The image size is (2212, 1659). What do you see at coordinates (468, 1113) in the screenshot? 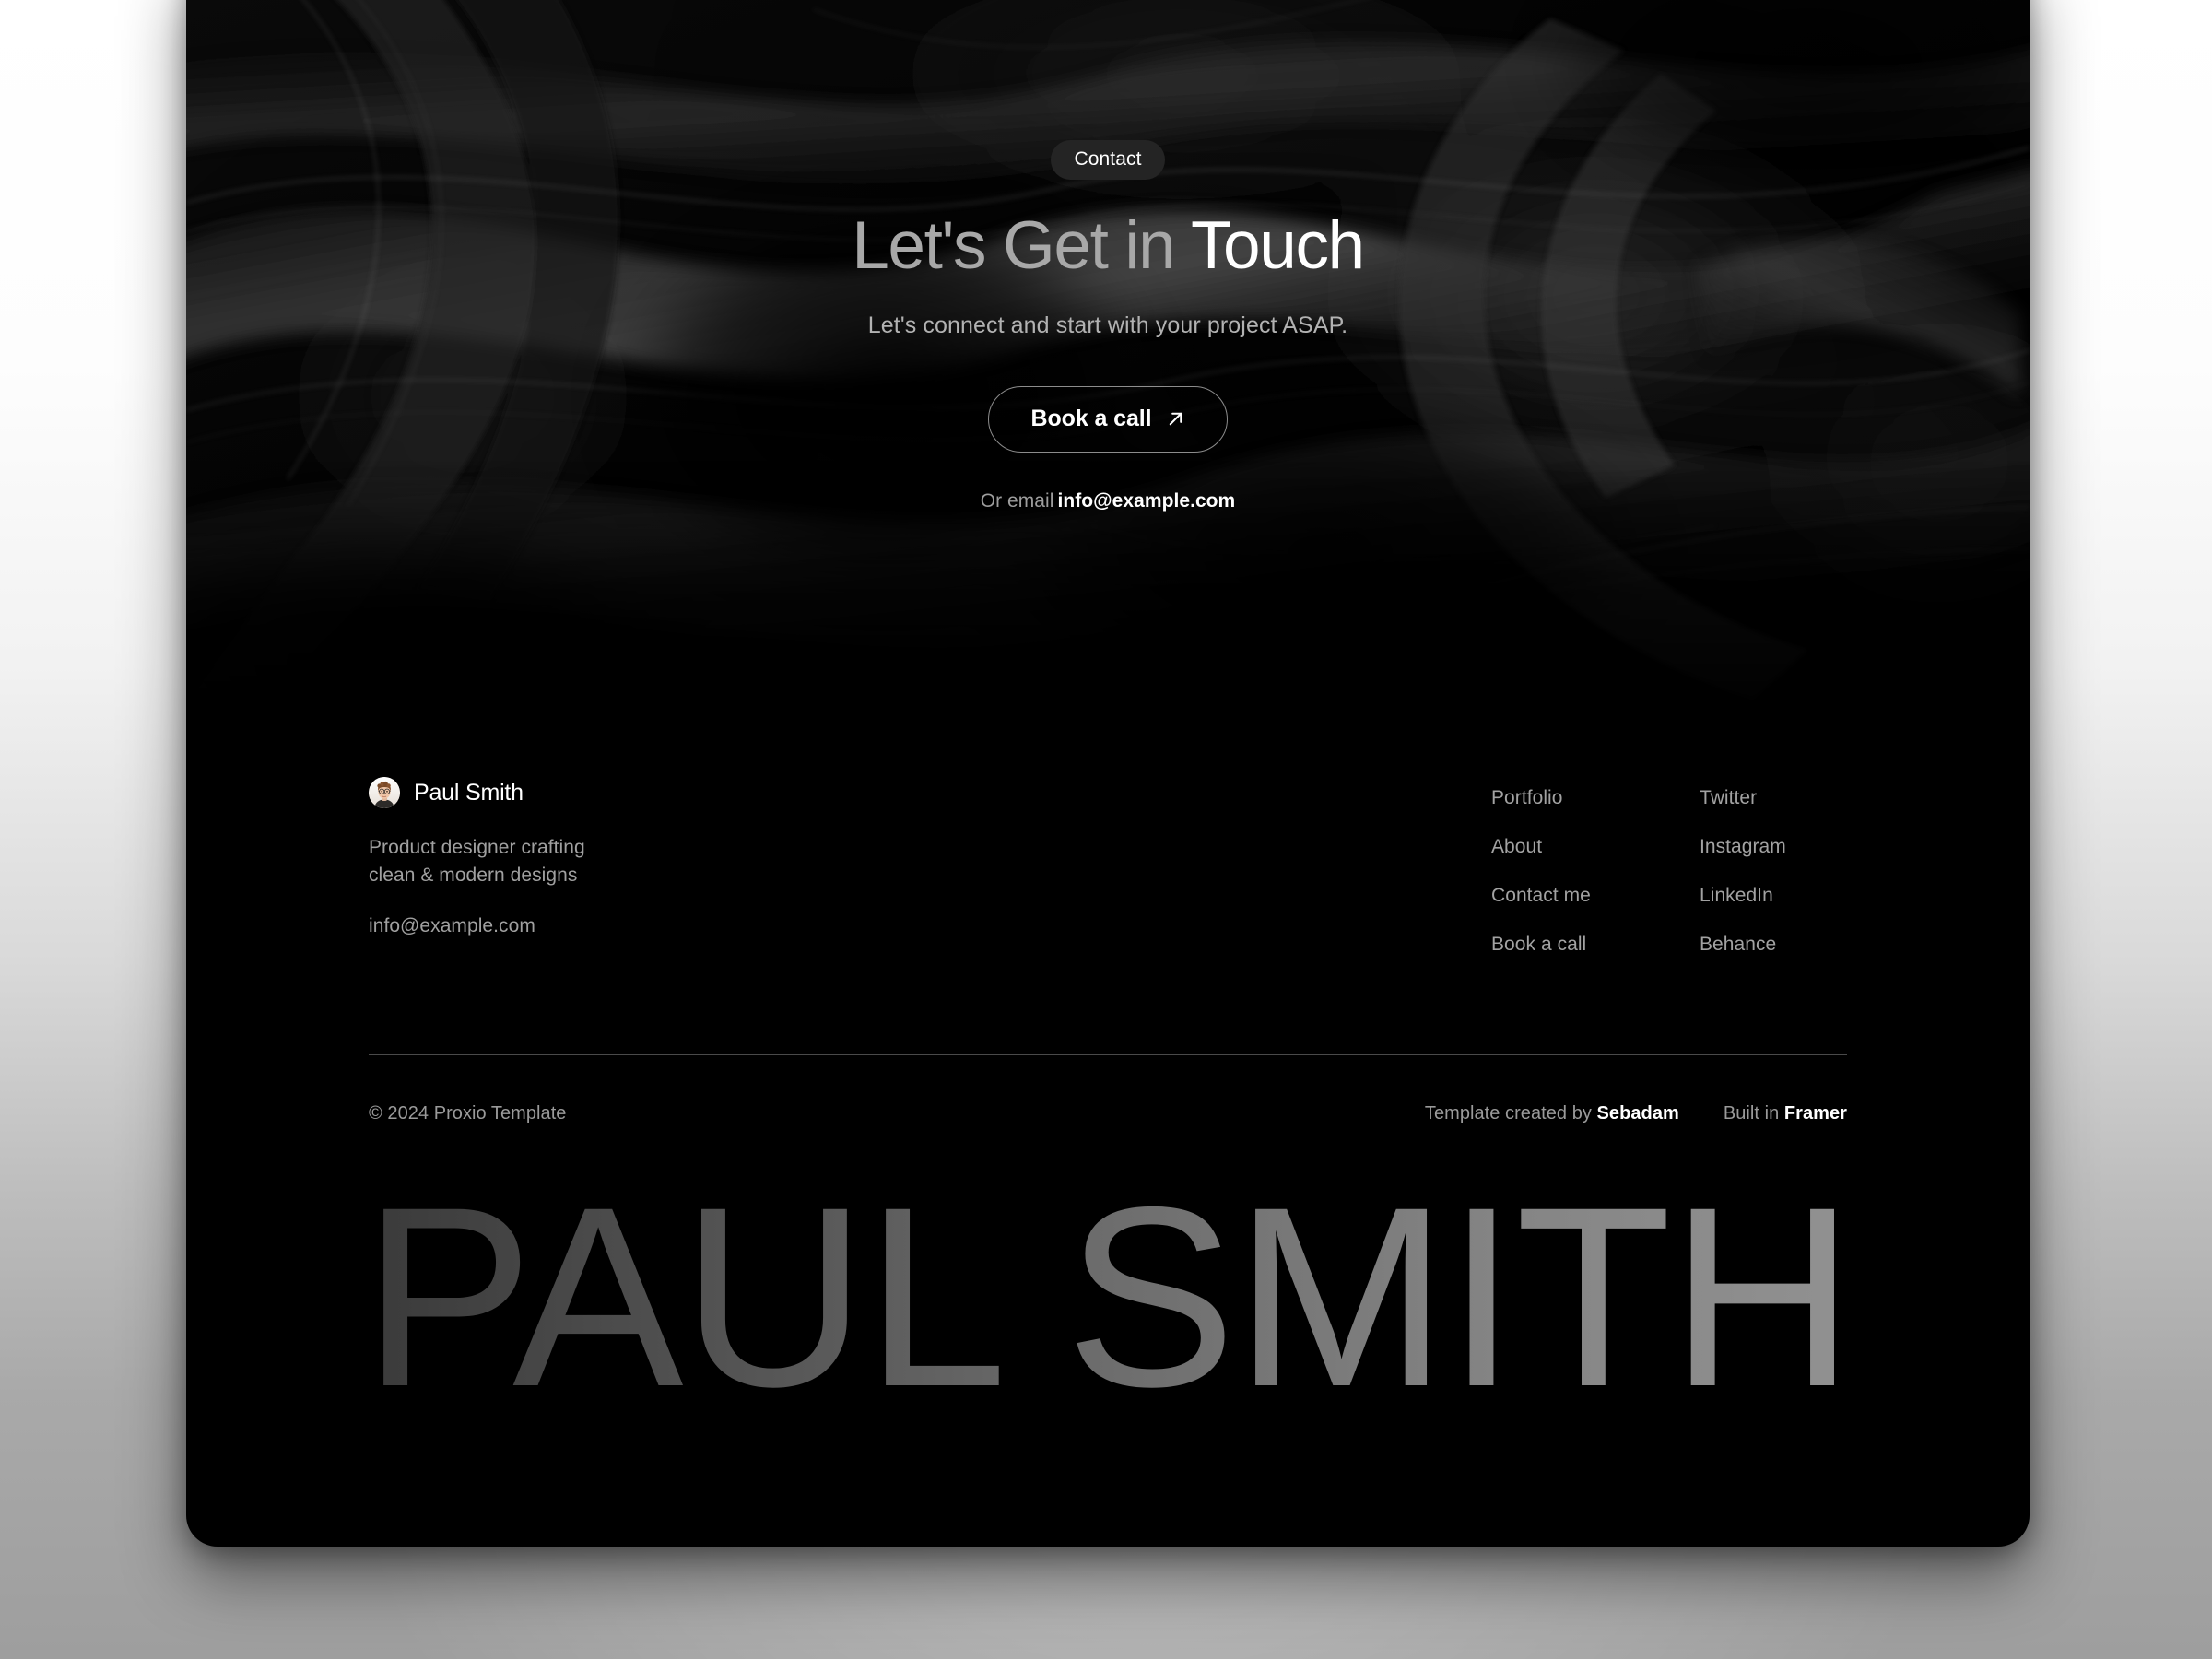
I see `copyright-text: © 2024 Proxio Template` at bounding box center [468, 1113].